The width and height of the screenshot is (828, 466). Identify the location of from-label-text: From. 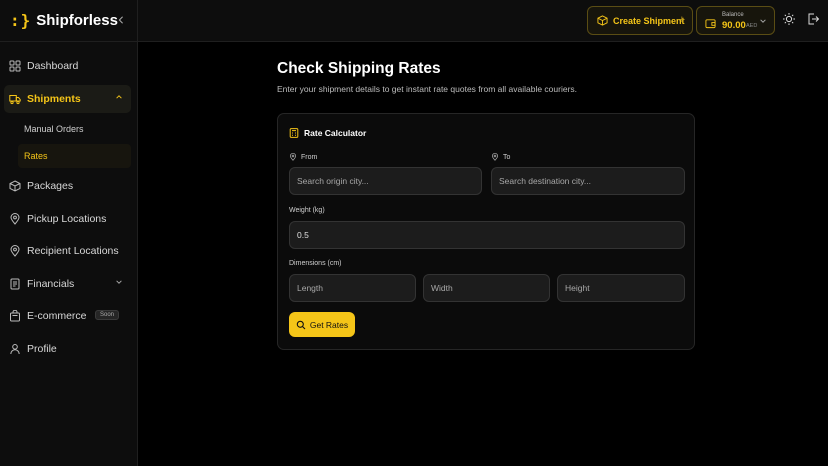
(309, 157).